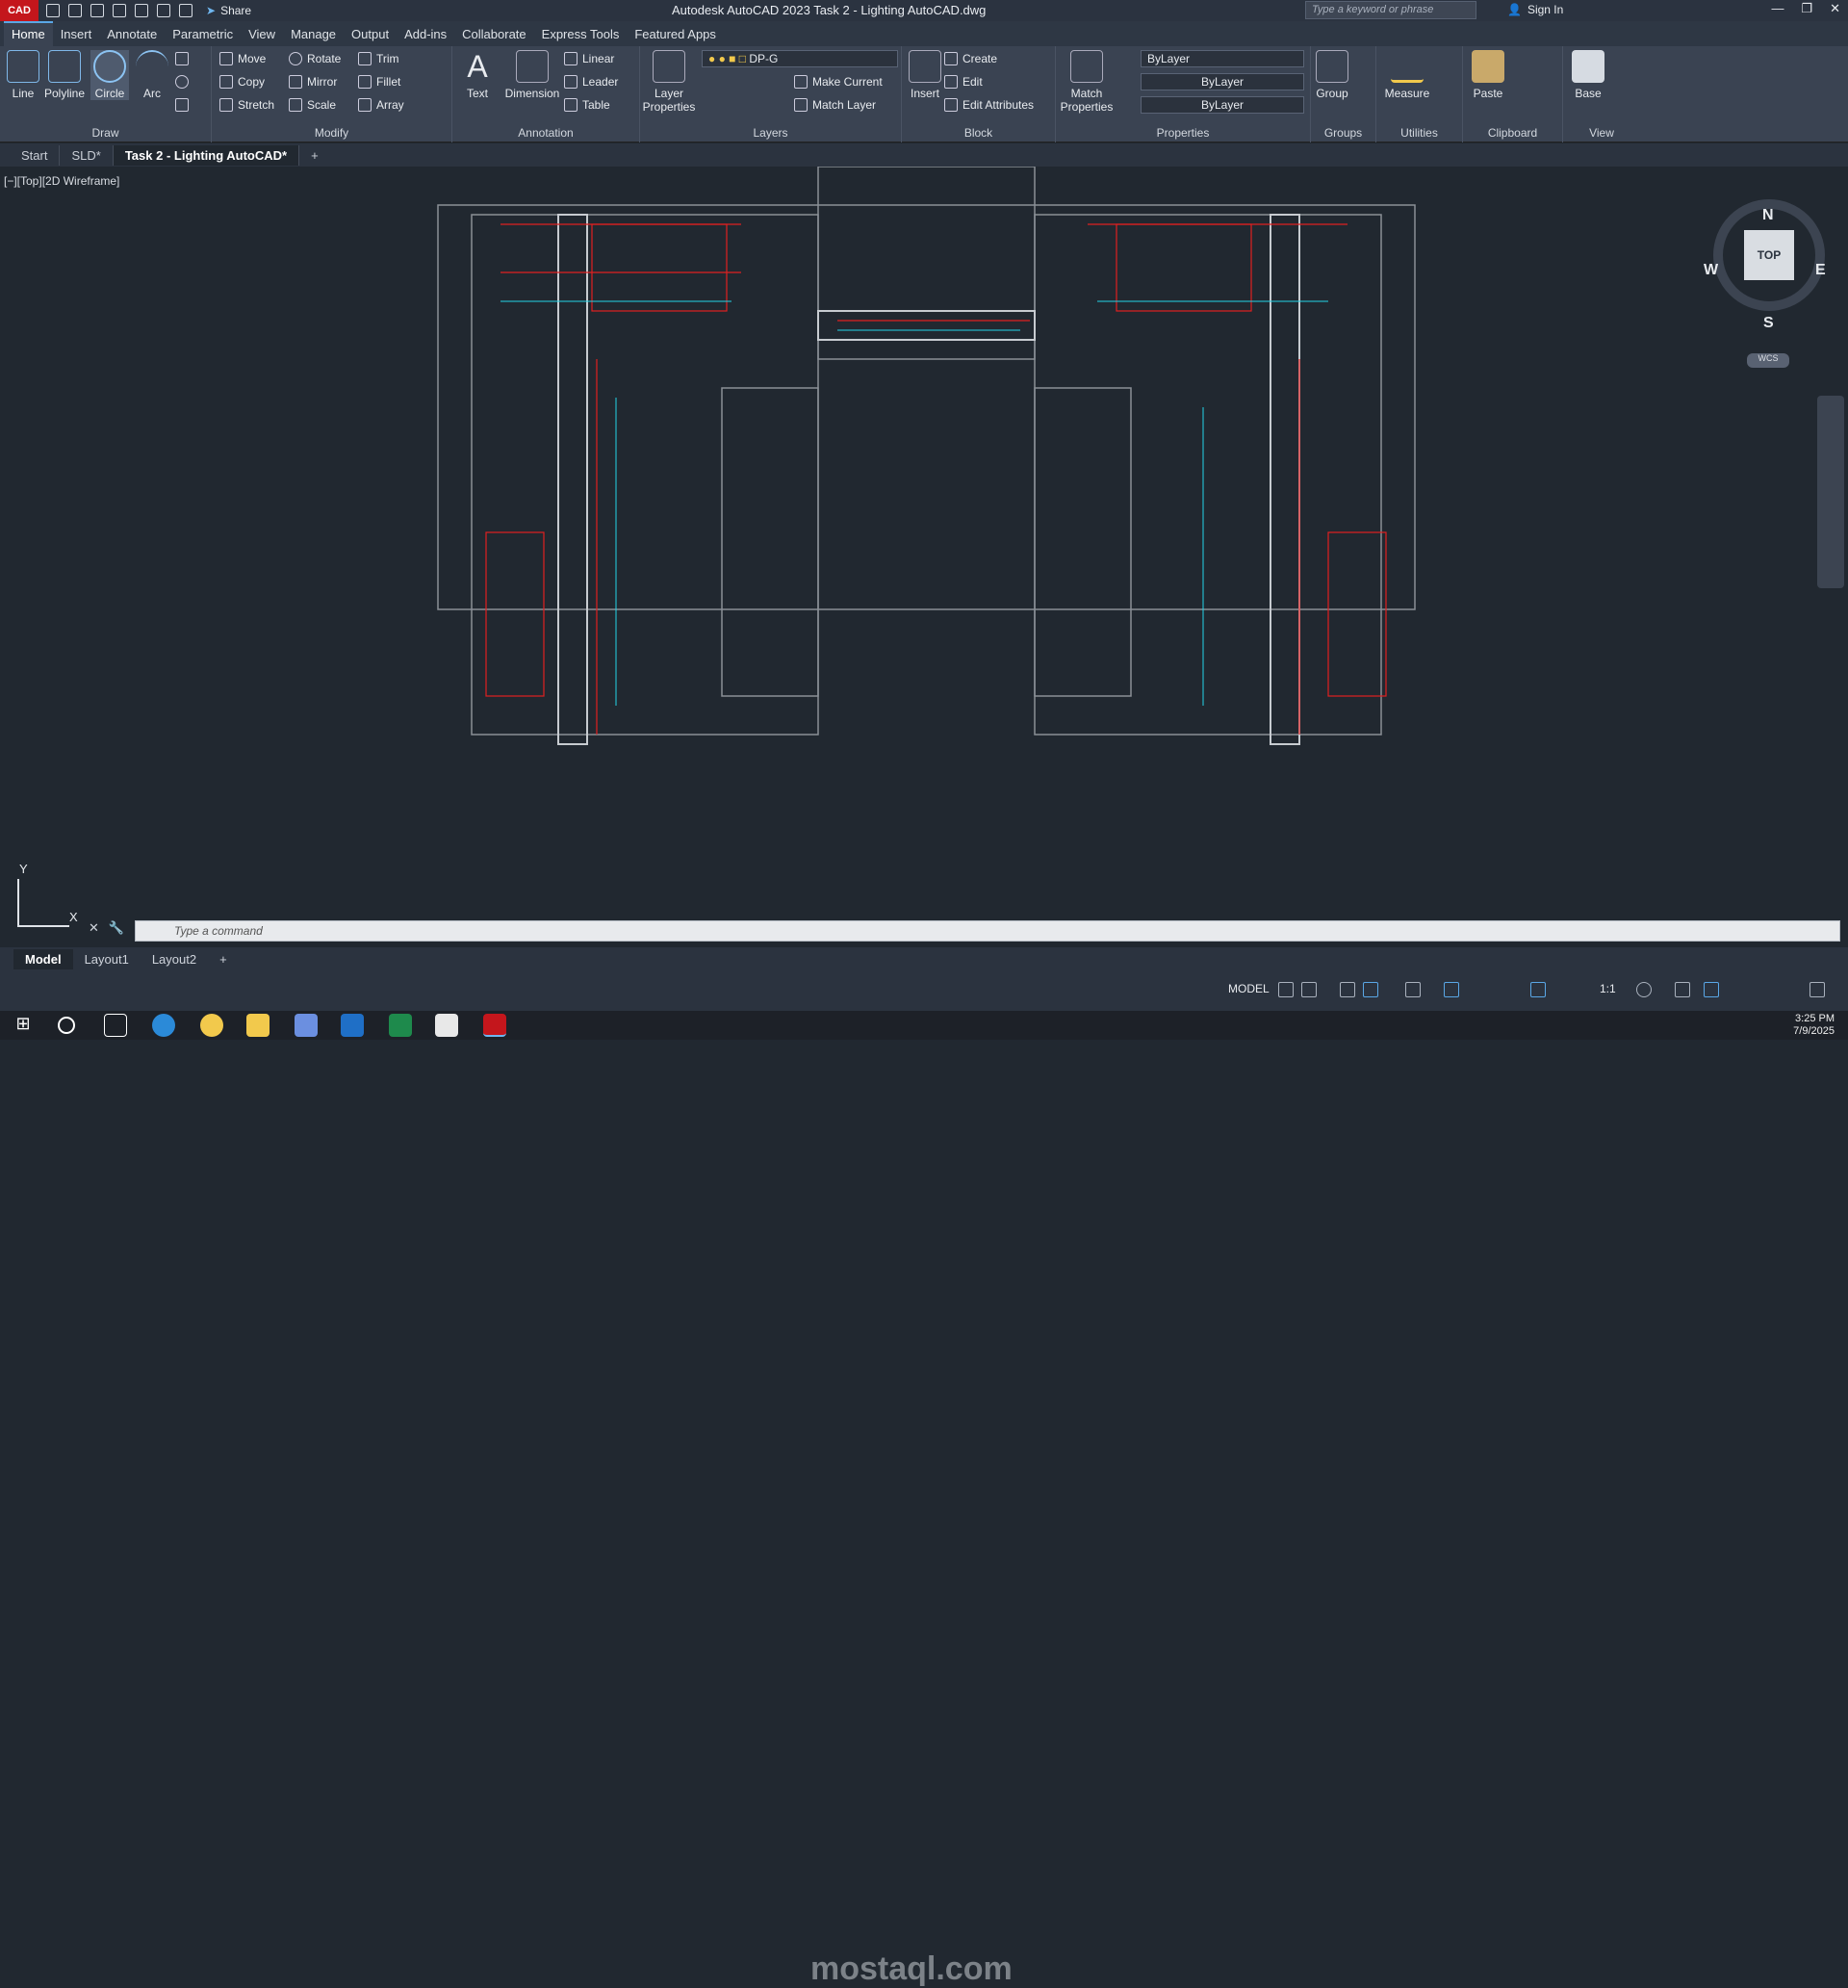  Describe the element at coordinates (141, 11) in the screenshot. I see `print-icon` at that location.